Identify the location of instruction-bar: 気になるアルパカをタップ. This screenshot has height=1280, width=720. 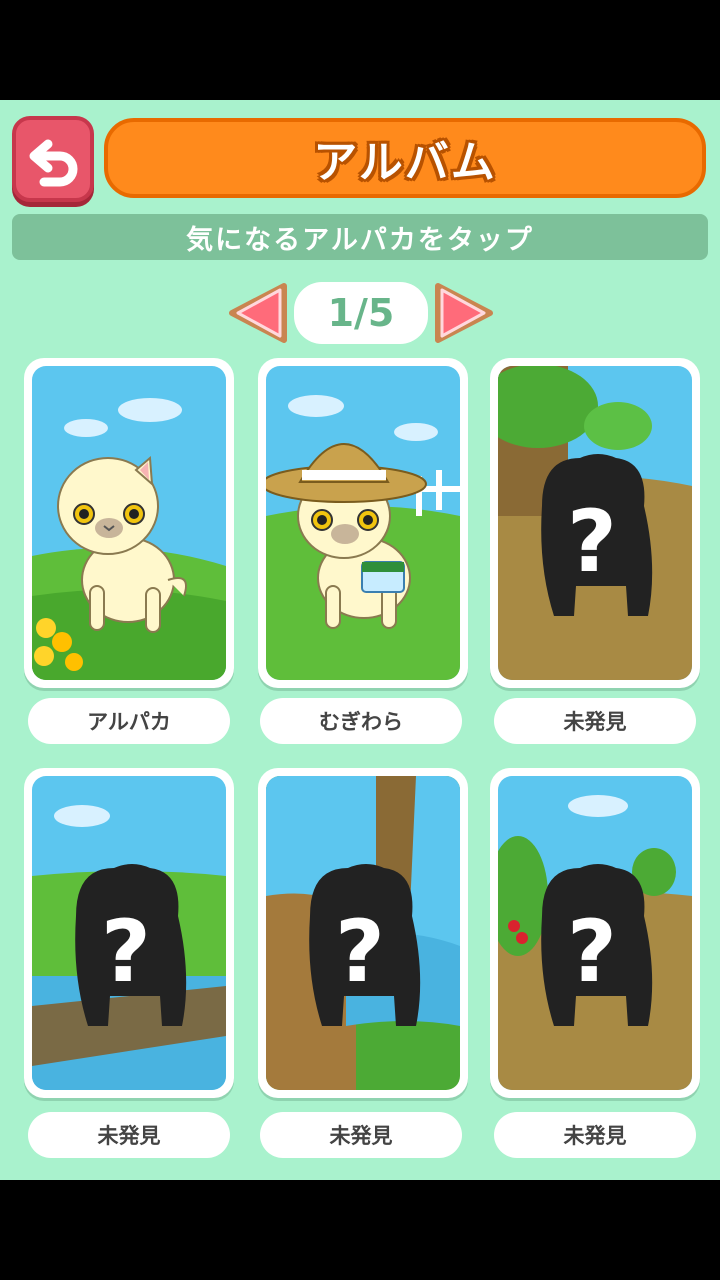
(360, 237).